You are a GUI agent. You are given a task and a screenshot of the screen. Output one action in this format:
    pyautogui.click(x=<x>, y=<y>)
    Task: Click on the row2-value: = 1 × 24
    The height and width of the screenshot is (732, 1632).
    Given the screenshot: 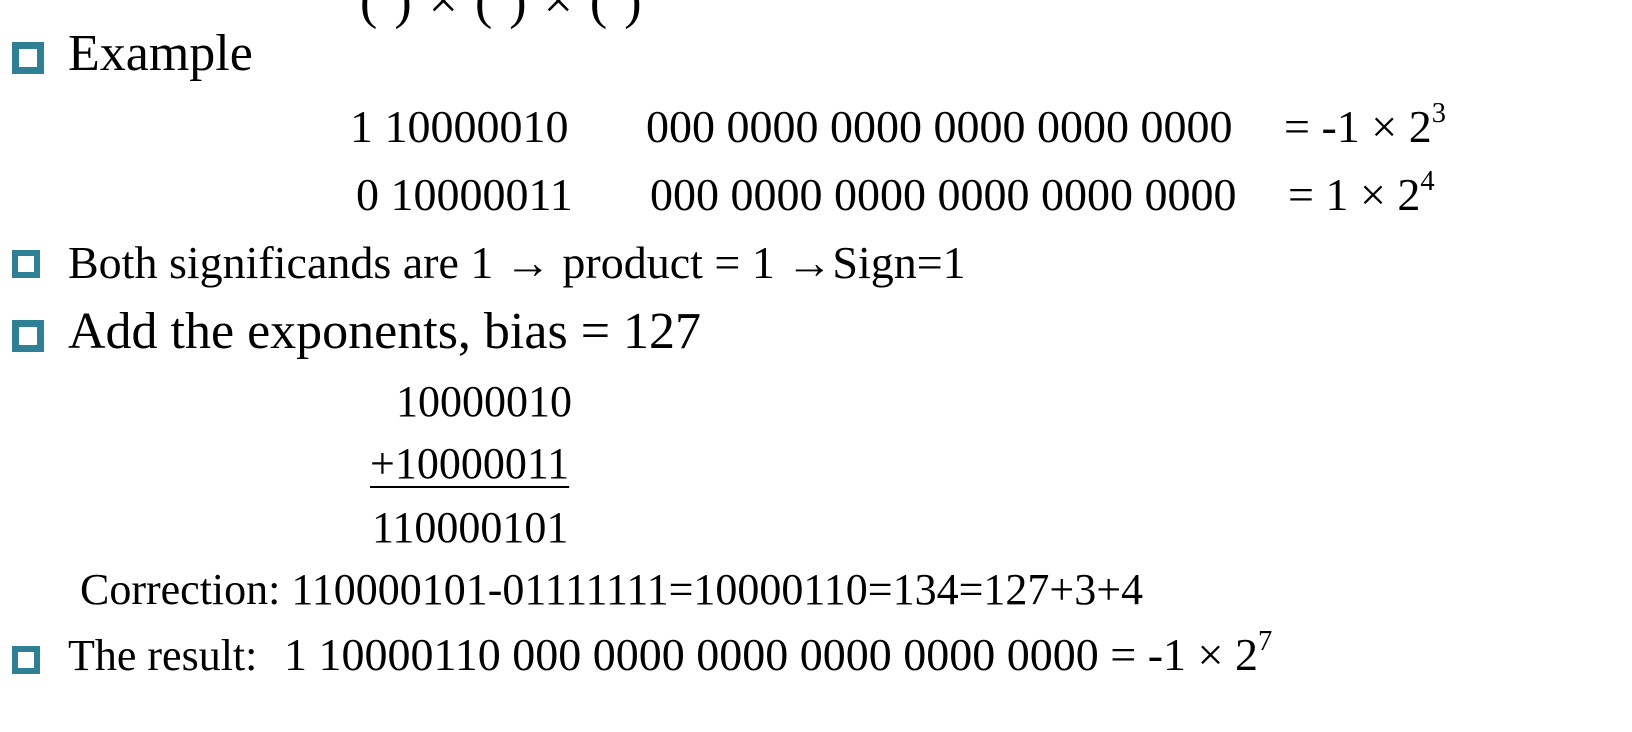 What is the action you would take?
    pyautogui.click(x=1361, y=193)
    